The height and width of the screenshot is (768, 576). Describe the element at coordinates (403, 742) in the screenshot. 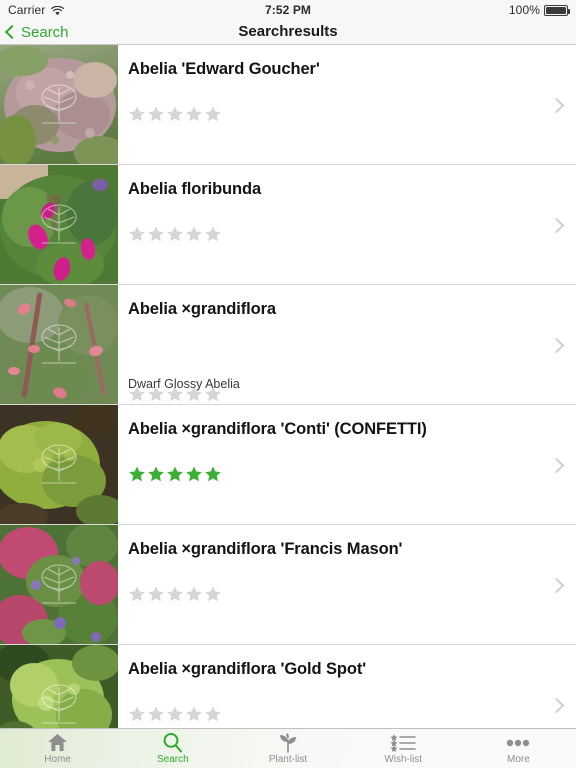

I see `star-list-icon` at that location.